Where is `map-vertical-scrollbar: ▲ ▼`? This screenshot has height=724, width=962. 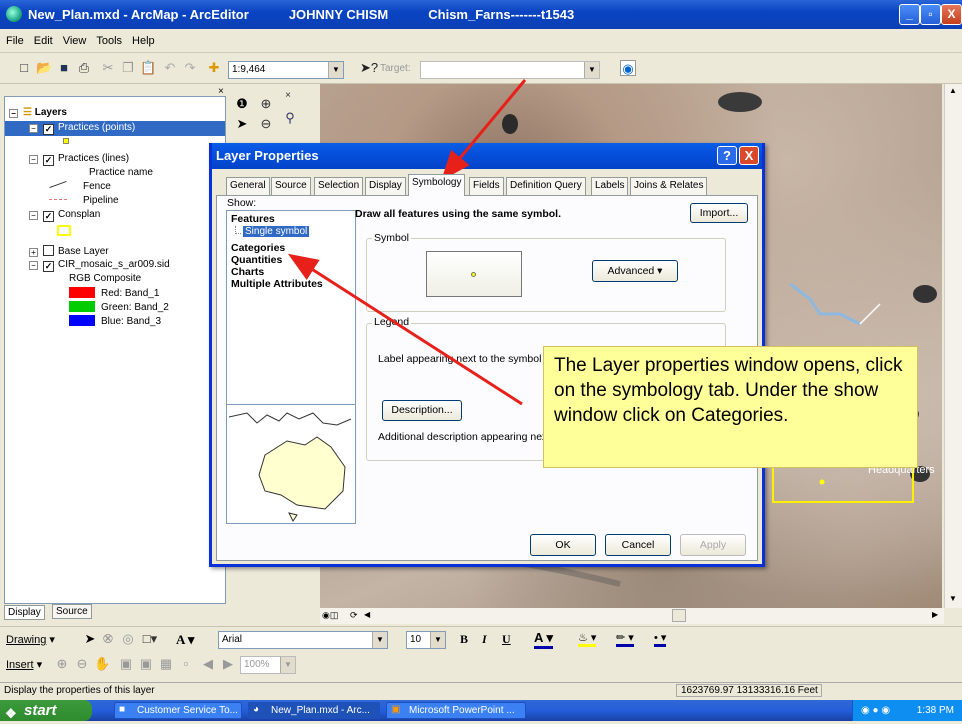
map-vertical-scrollbar: ▲ ▼ is located at coordinates (953, 346).